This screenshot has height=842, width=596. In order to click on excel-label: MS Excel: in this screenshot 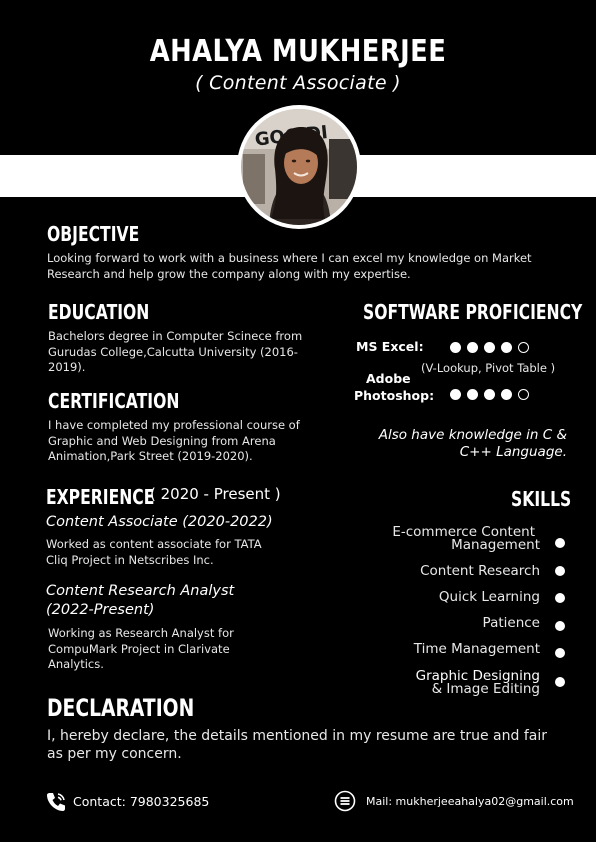, I will do `click(390, 346)`.